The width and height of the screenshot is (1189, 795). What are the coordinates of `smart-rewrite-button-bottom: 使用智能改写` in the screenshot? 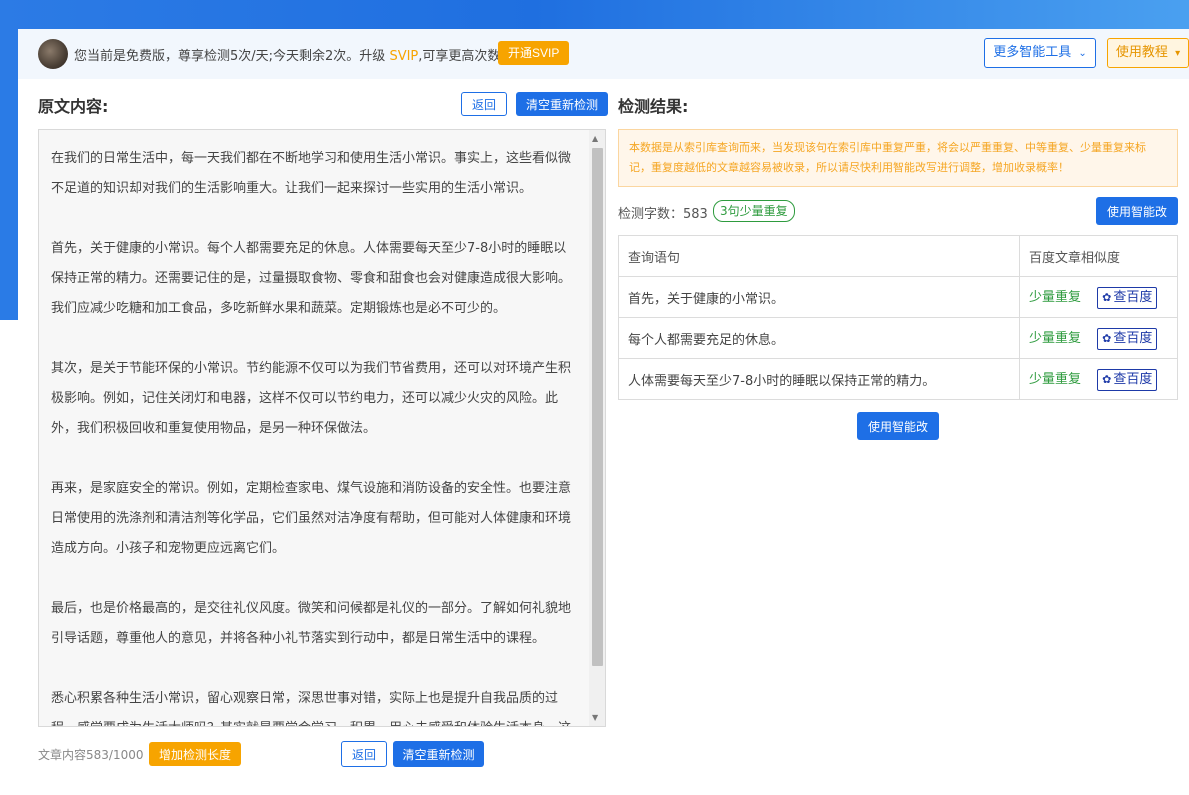 It's located at (898, 437).